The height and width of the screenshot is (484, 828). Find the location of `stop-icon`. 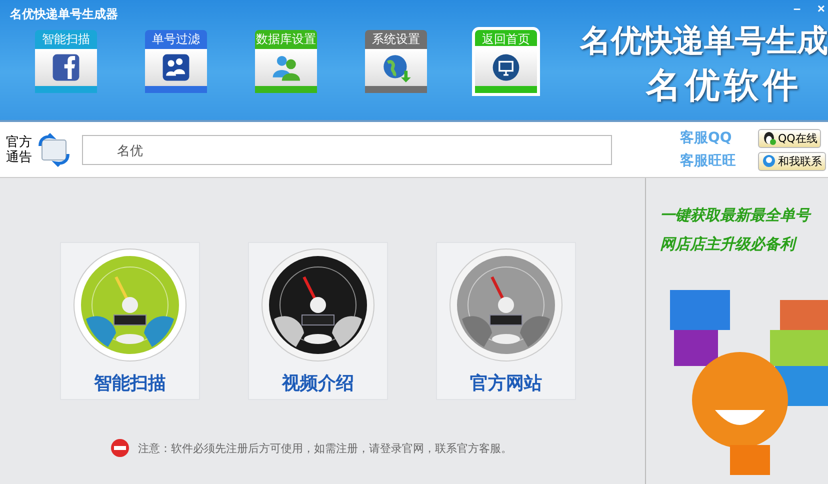

stop-icon is located at coordinates (120, 448).